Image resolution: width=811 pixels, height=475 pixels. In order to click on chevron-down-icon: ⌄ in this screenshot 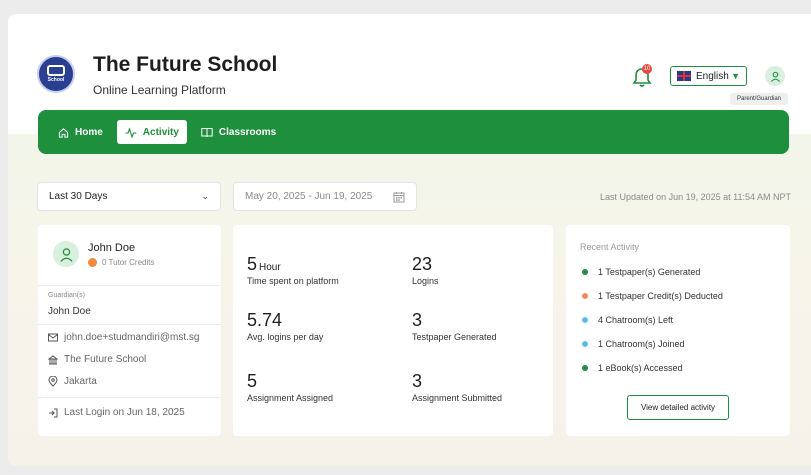, I will do `click(205, 196)`.